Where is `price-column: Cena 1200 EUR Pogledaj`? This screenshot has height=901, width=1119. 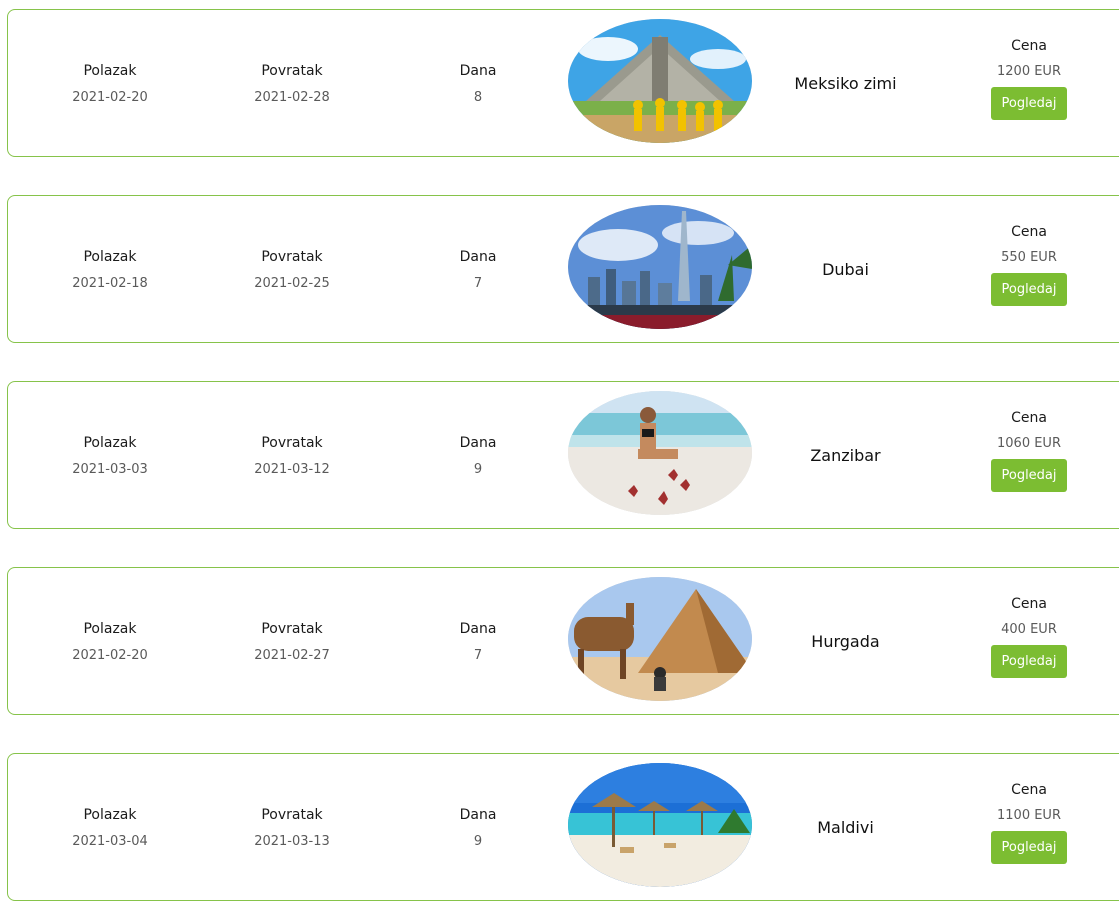 price-column: Cena 1200 EUR Pogledaj is located at coordinates (1029, 79).